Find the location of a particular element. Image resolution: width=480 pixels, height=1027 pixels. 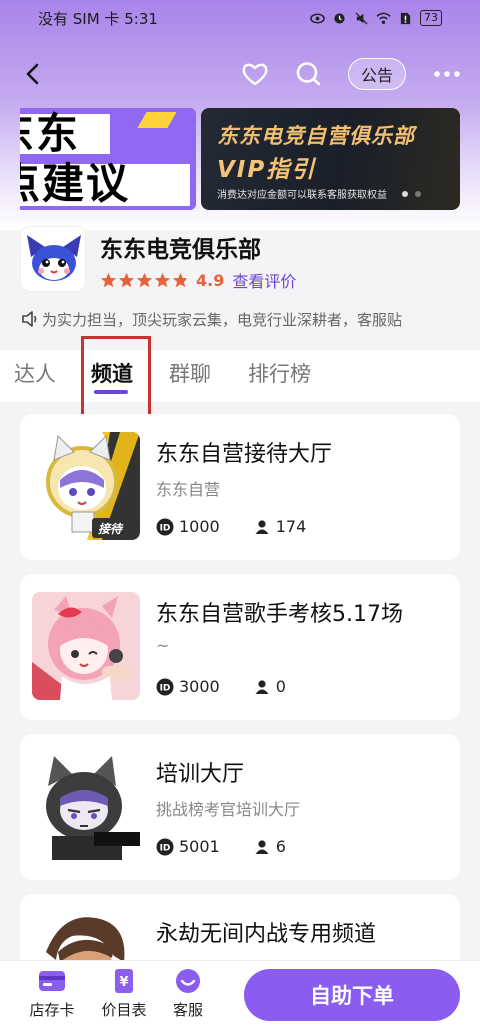

more-dots-icon is located at coordinates (447, 74).